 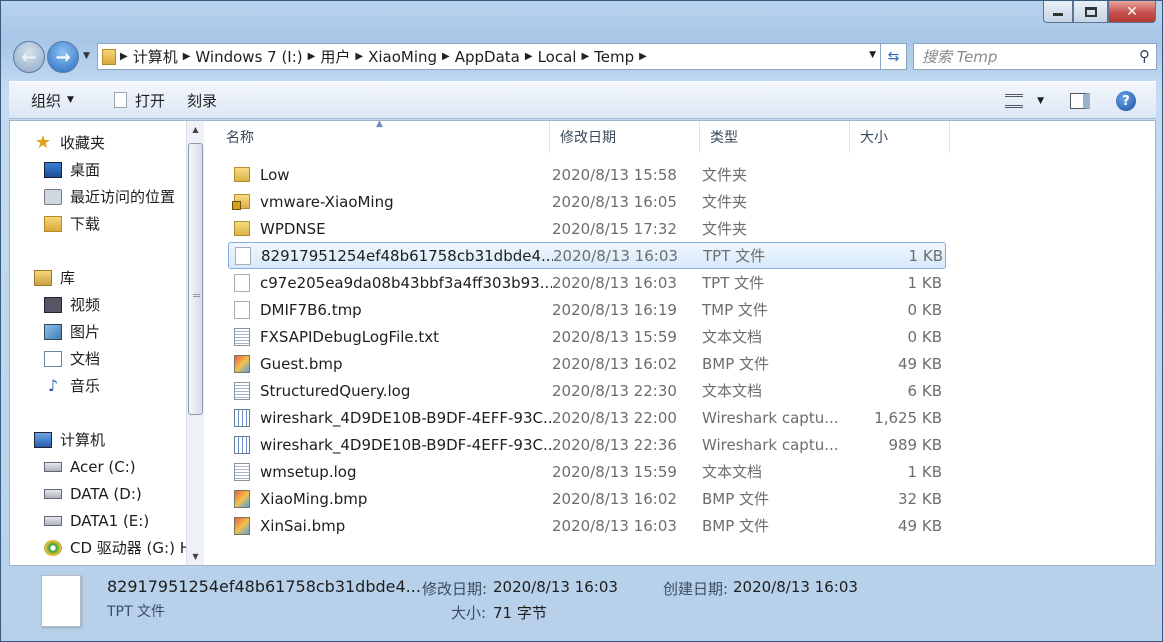 I want to click on file-row: wmsetup.log 2020/8/13 15:59 文本文档 1 KB, so click(x=587, y=471).